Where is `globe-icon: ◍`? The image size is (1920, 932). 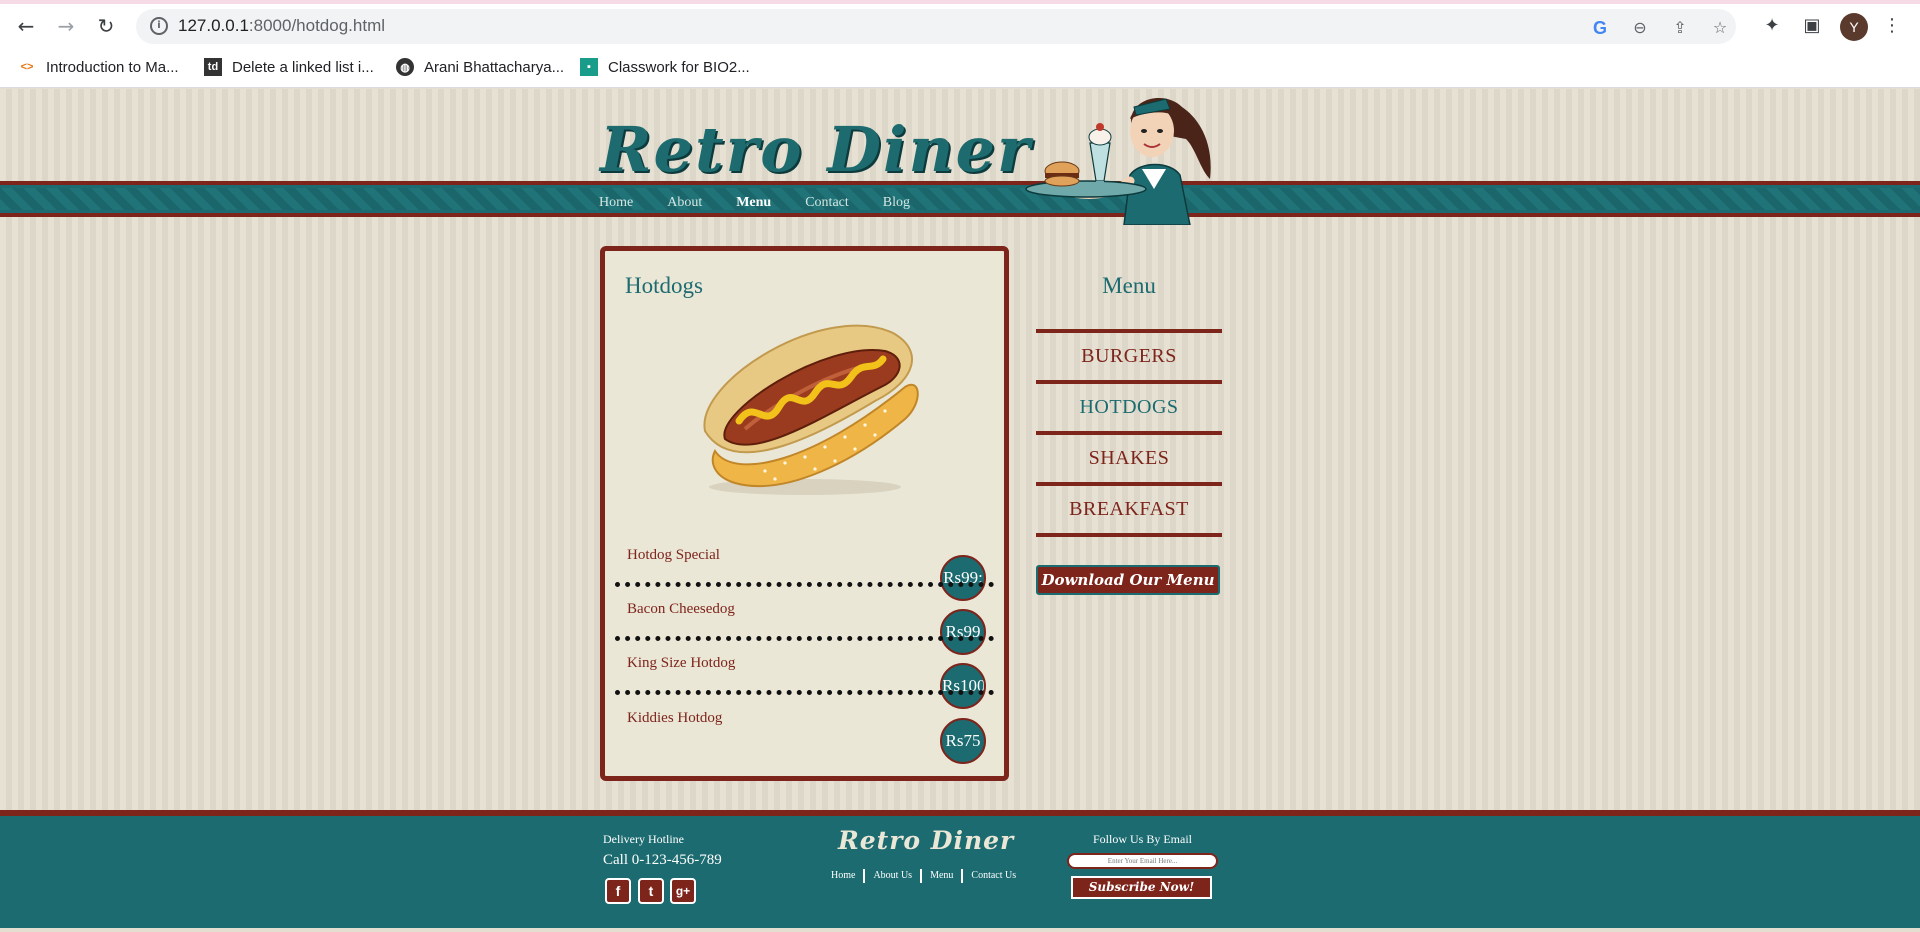
globe-icon: ◍ is located at coordinates (405, 67).